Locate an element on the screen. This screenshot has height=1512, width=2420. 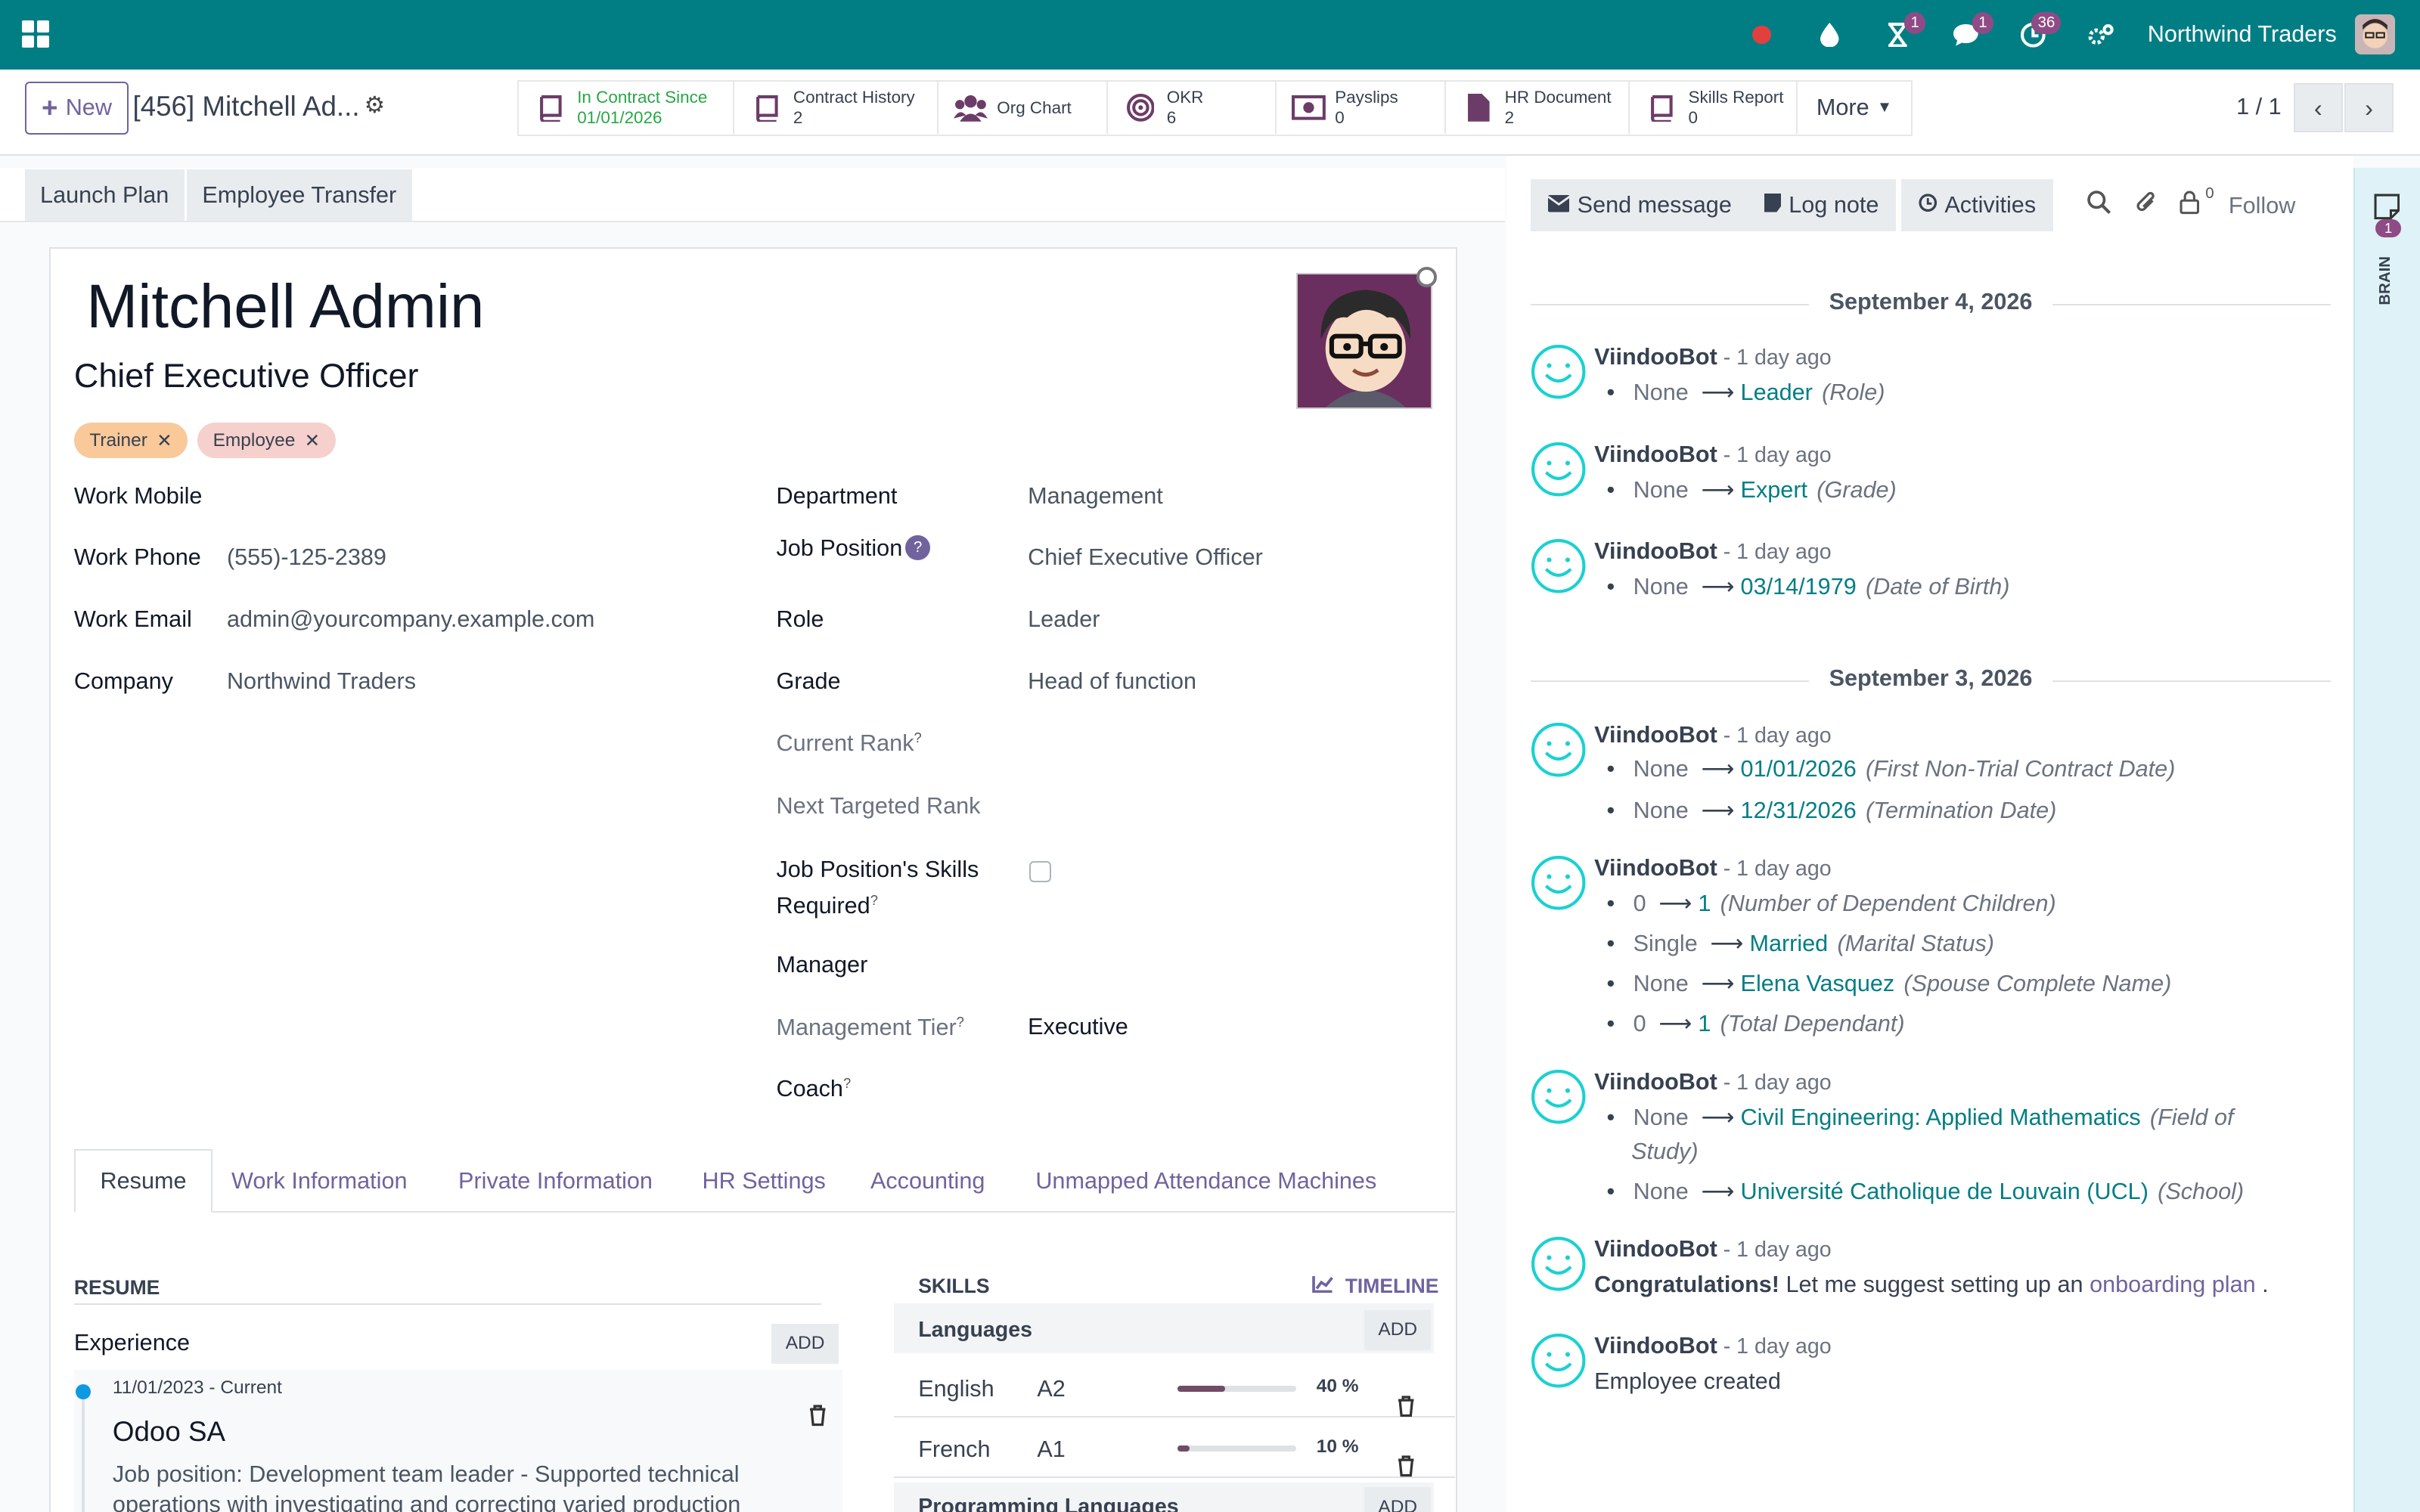
smart-button-hr-document: HR Document 2 is located at coordinates (1538, 109).